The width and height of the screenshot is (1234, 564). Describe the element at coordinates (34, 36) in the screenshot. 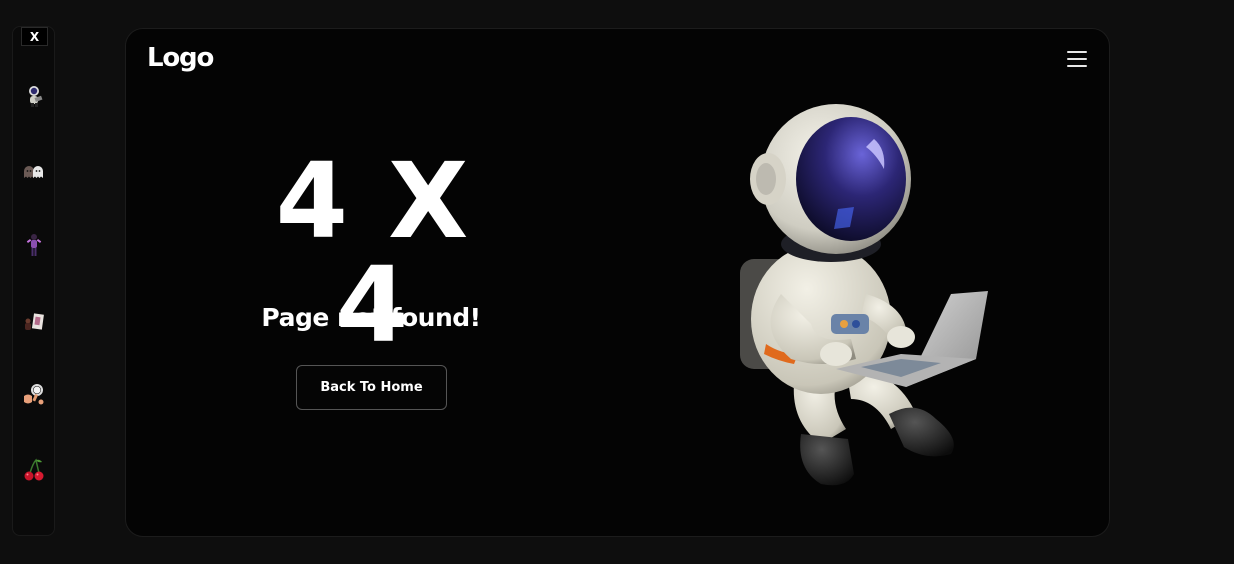

I see `close-button: X` at that location.